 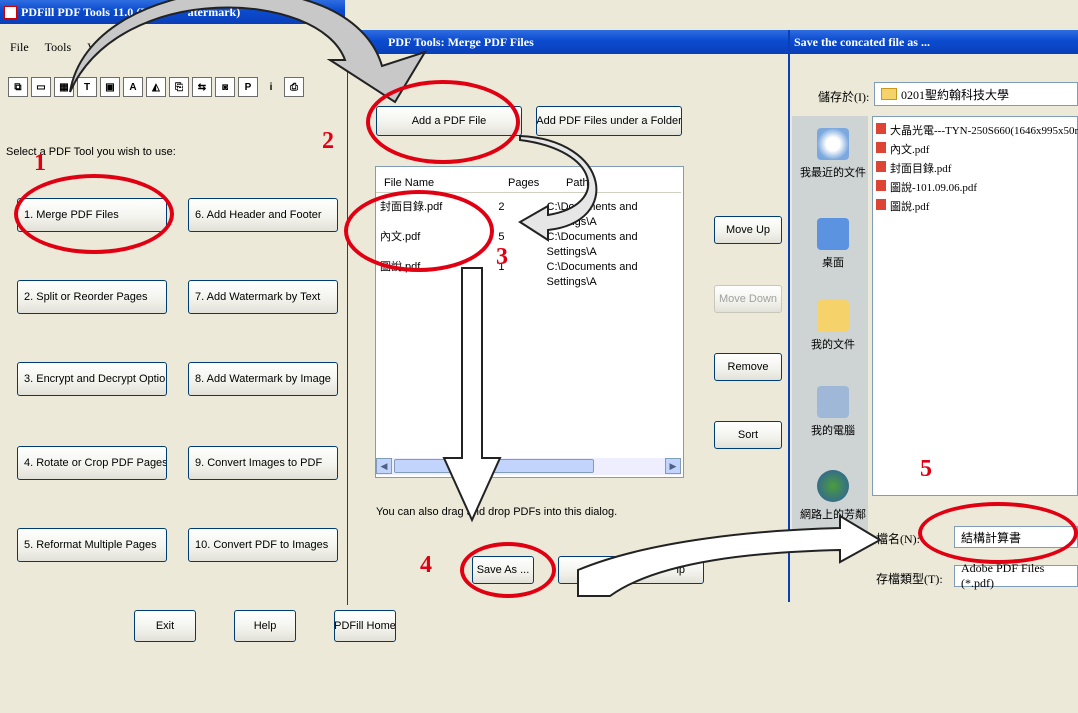 What do you see at coordinates (40, 163) in the screenshot?
I see `step-number: 1` at bounding box center [40, 163].